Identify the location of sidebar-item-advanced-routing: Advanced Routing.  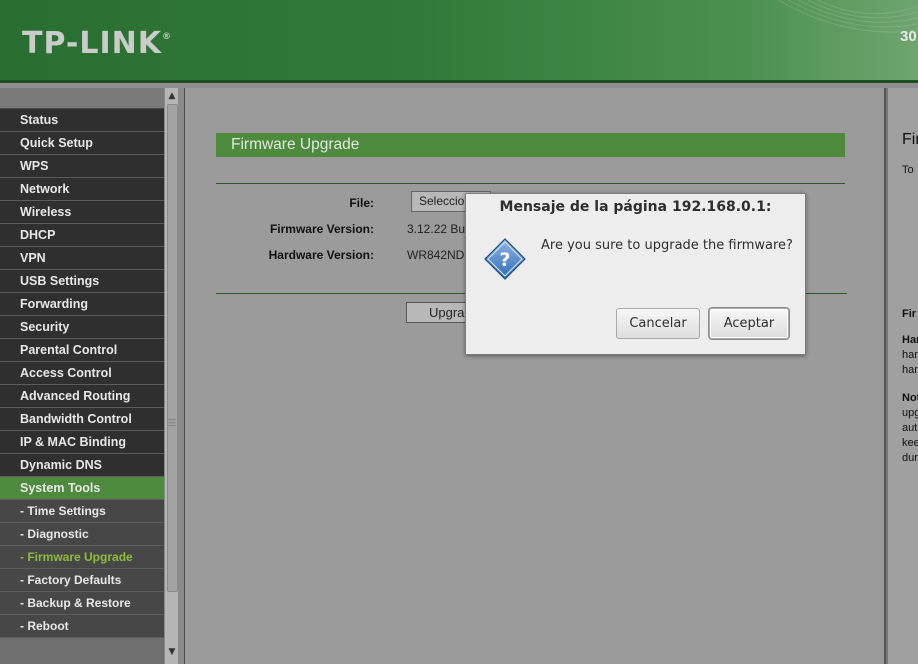
(82, 396).